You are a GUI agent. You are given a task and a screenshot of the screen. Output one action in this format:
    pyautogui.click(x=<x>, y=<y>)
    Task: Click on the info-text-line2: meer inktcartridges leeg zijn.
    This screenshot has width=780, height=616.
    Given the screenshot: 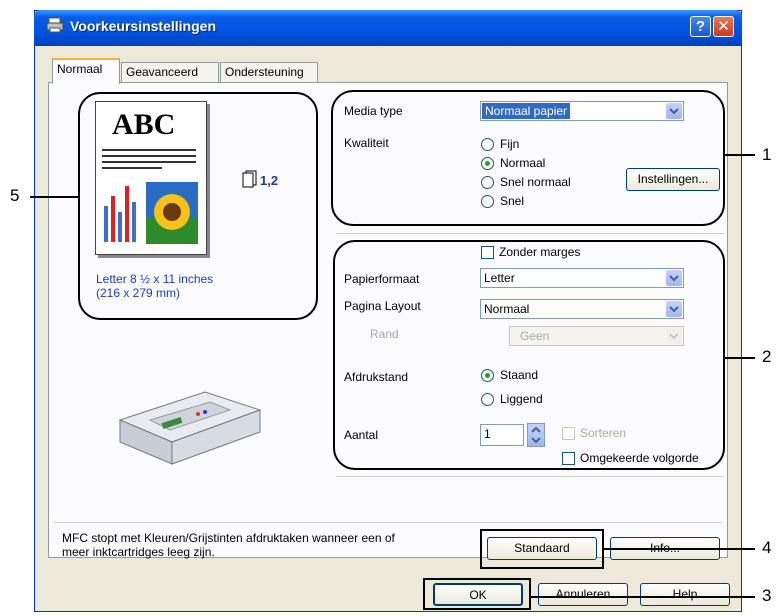 What is the action you would take?
    pyautogui.click(x=138, y=552)
    